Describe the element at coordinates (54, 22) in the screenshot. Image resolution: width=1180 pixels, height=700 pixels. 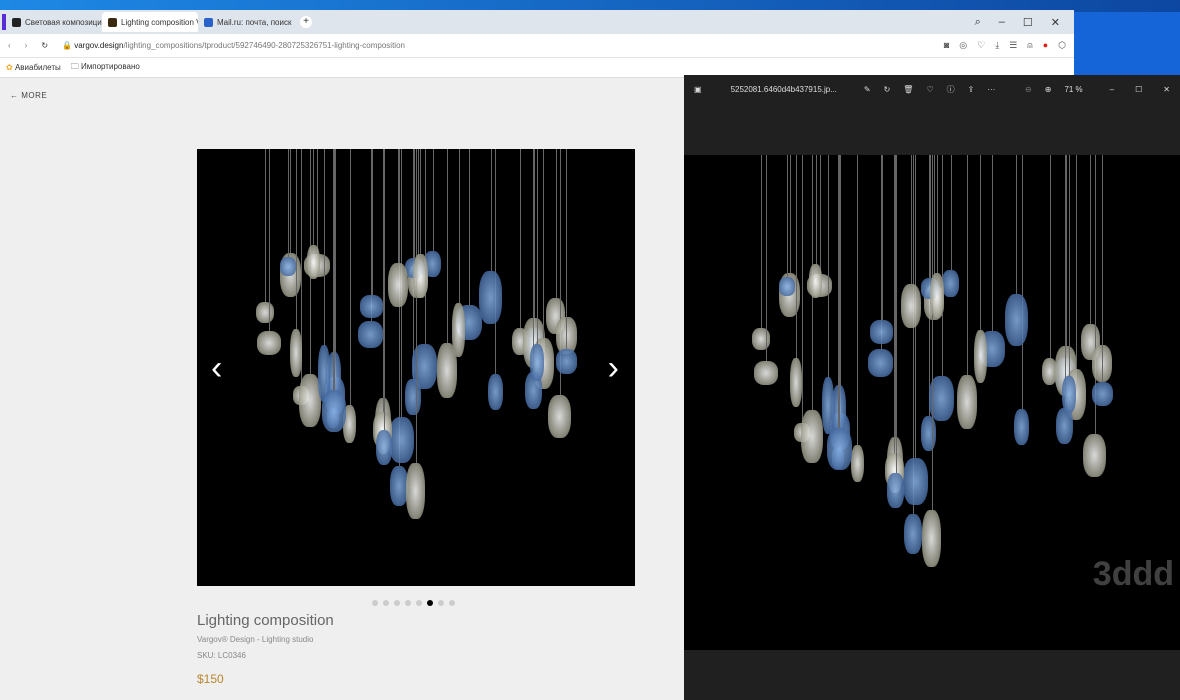
I see `tab-1: Световая композиция Vargov` at that location.